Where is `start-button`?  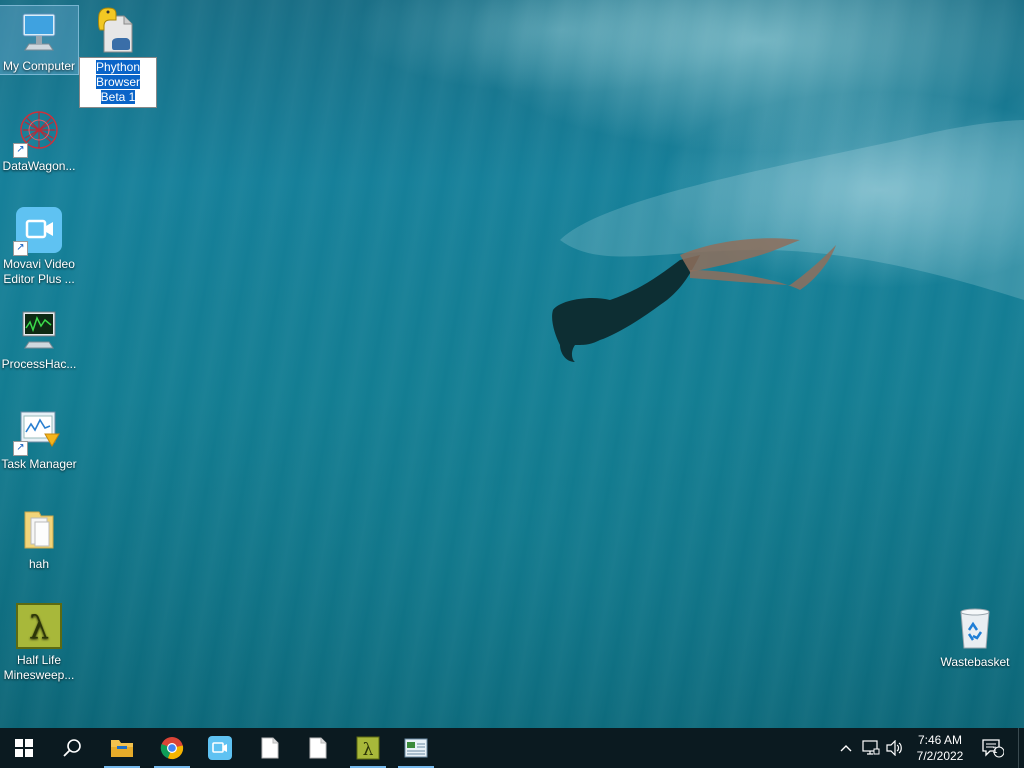 start-button is located at coordinates (24, 748).